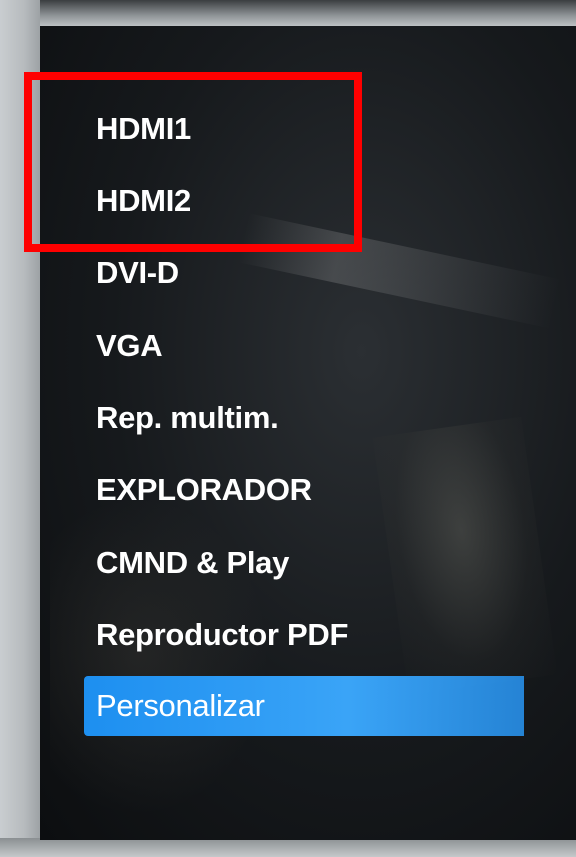  I want to click on menu-item-explorer: EXPLORADOR, so click(204, 490).